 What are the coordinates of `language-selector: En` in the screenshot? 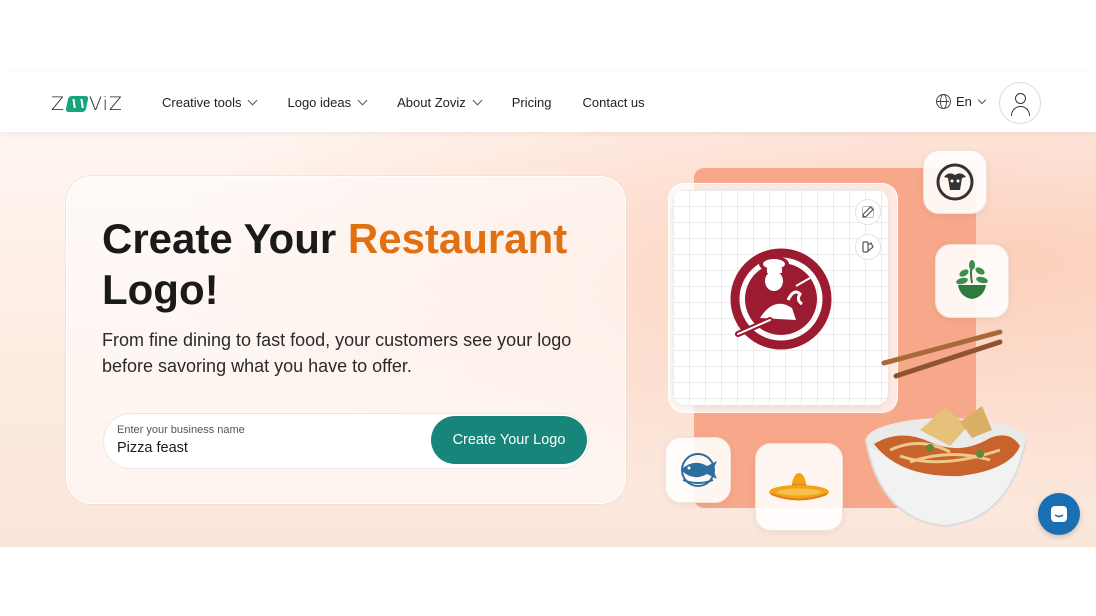 It's located at (961, 101).